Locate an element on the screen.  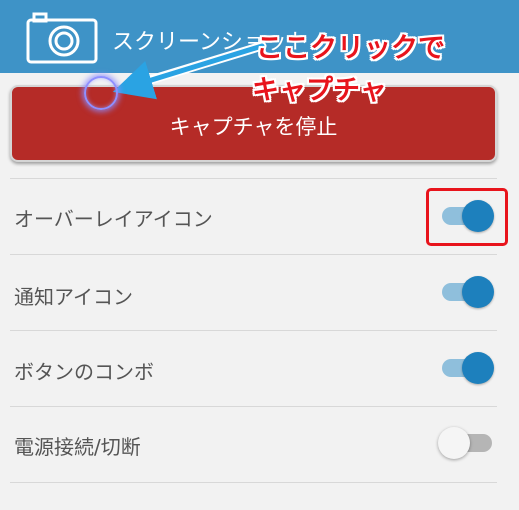
power-connect-toggle is located at coordinates (467, 443).